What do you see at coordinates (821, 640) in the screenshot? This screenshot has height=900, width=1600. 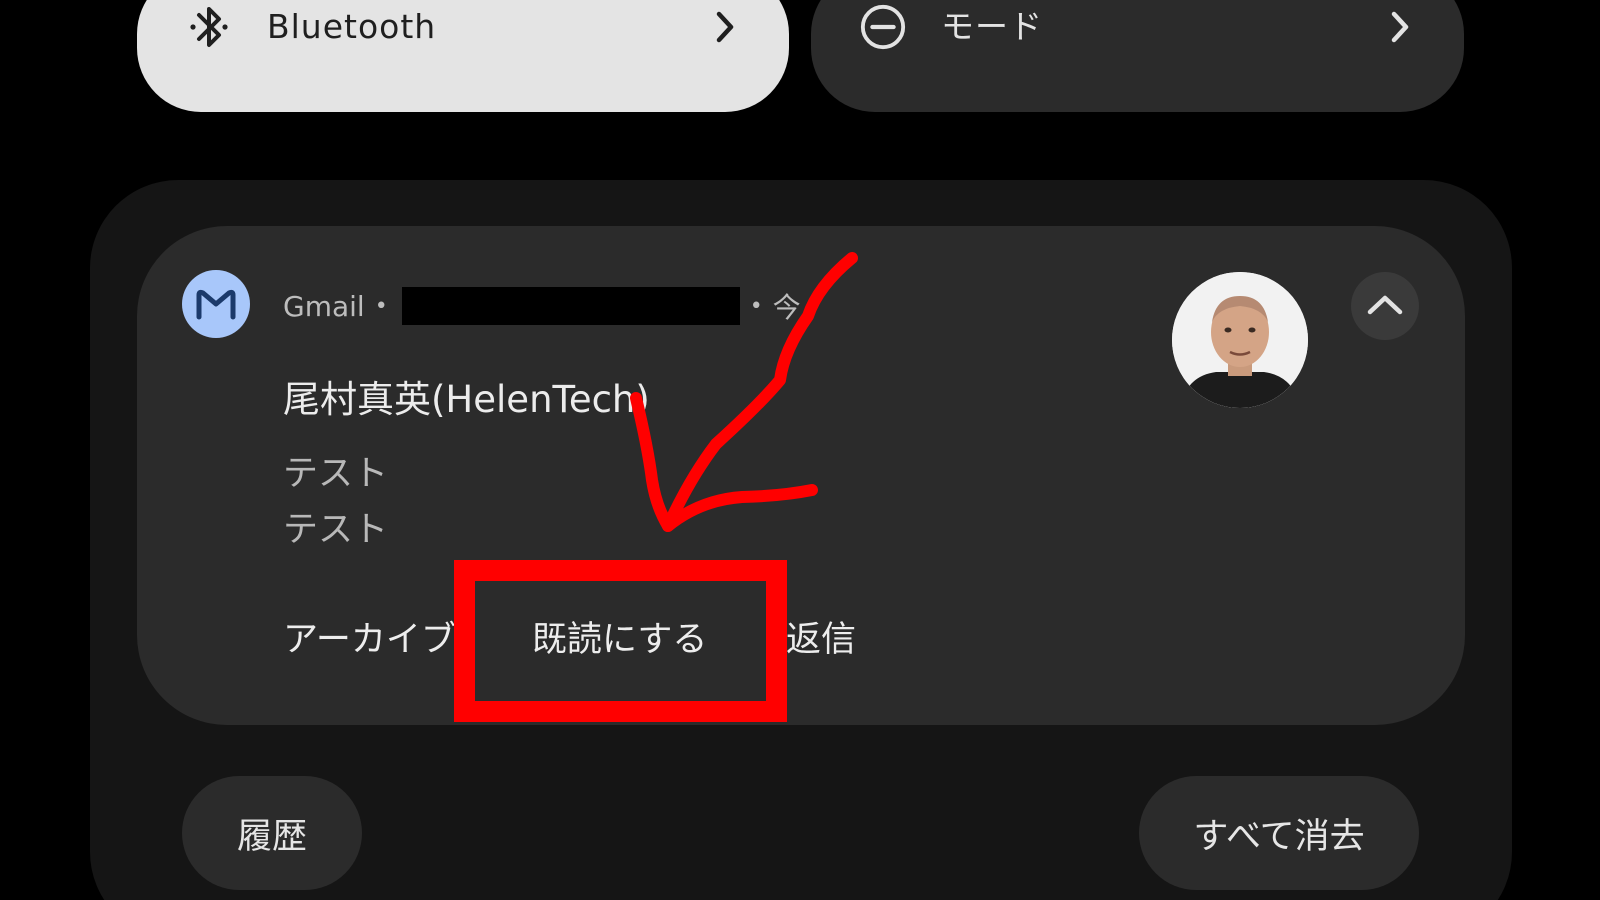 I see `reply-action: 返信` at bounding box center [821, 640].